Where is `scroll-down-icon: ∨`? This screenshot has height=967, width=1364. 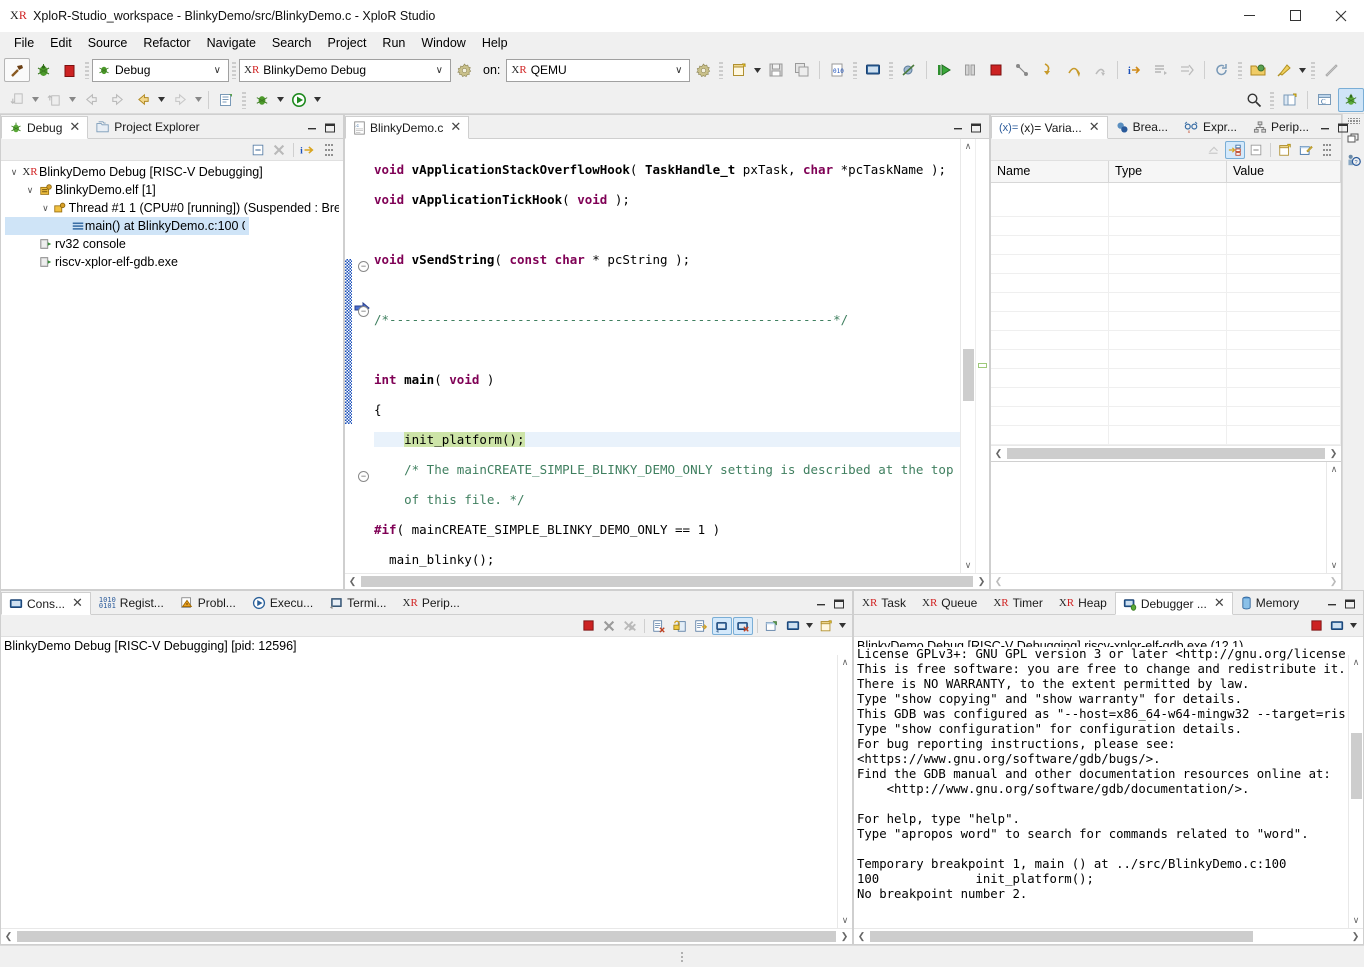
scroll-down-icon: ∨ is located at coordinates (845, 920).